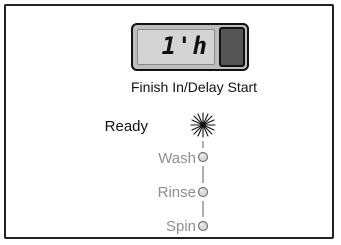 The image size is (341, 245). I want to click on finish-in-delay-start-display: 1'h, so click(190, 47).